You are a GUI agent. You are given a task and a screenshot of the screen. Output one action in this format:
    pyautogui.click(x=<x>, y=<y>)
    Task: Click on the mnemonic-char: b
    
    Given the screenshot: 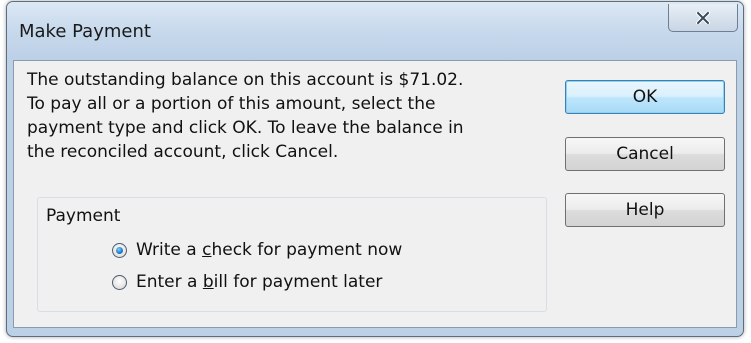 What is the action you would take?
    pyautogui.click(x=208, y=282)
    